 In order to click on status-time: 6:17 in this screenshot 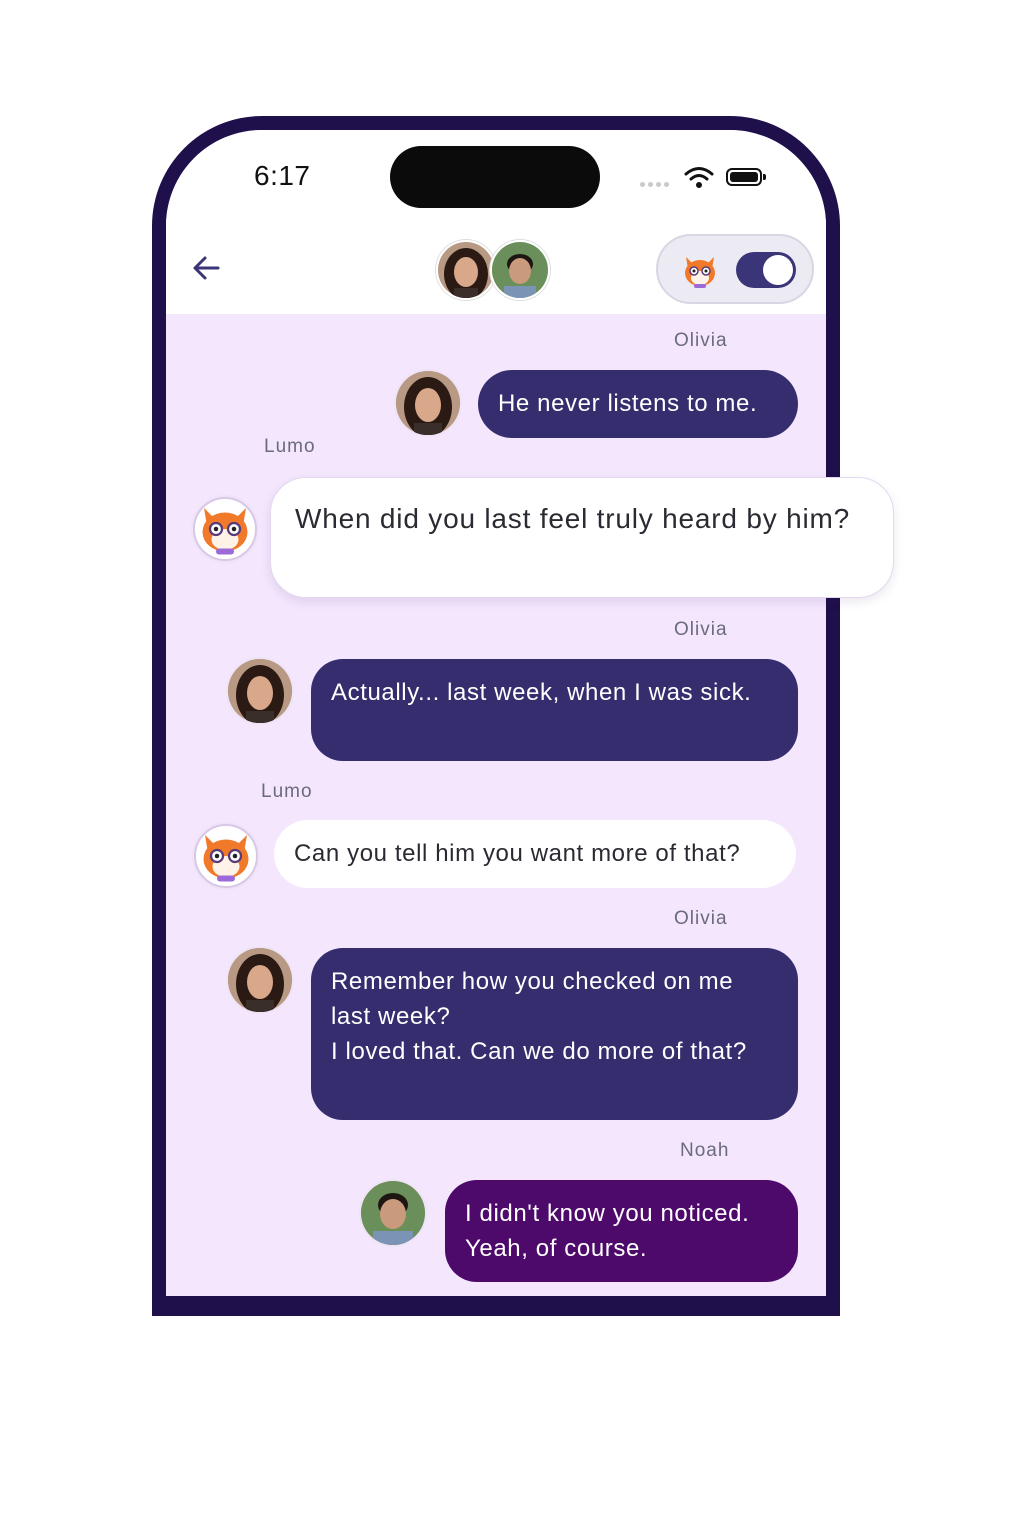, I will do `click(282, 175)`.